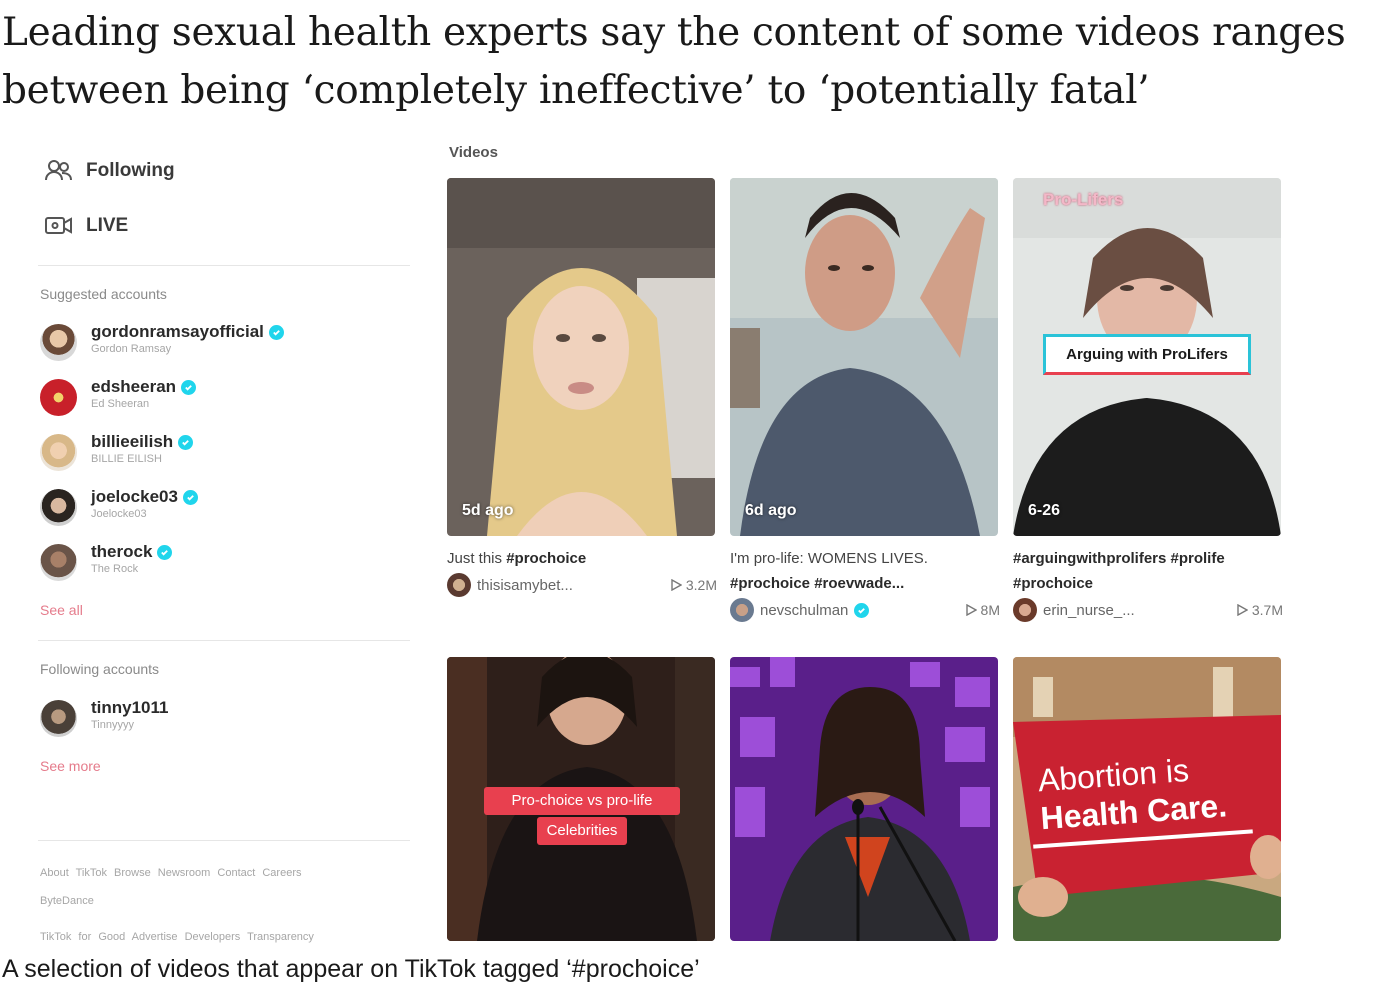 The image size is (1386, 990). I want to click on account-name: BILLIE EILISH, so click(126, 459).